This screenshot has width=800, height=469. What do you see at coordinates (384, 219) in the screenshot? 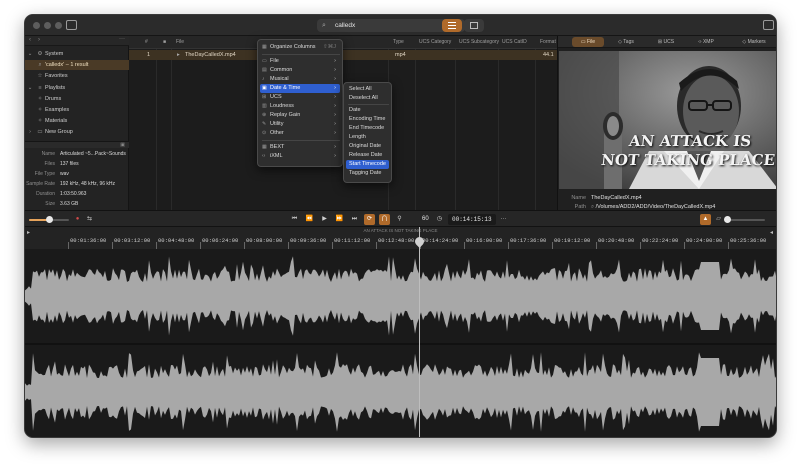
I see `autoplay-icon: ⋂` at bounding box center [384, 219].